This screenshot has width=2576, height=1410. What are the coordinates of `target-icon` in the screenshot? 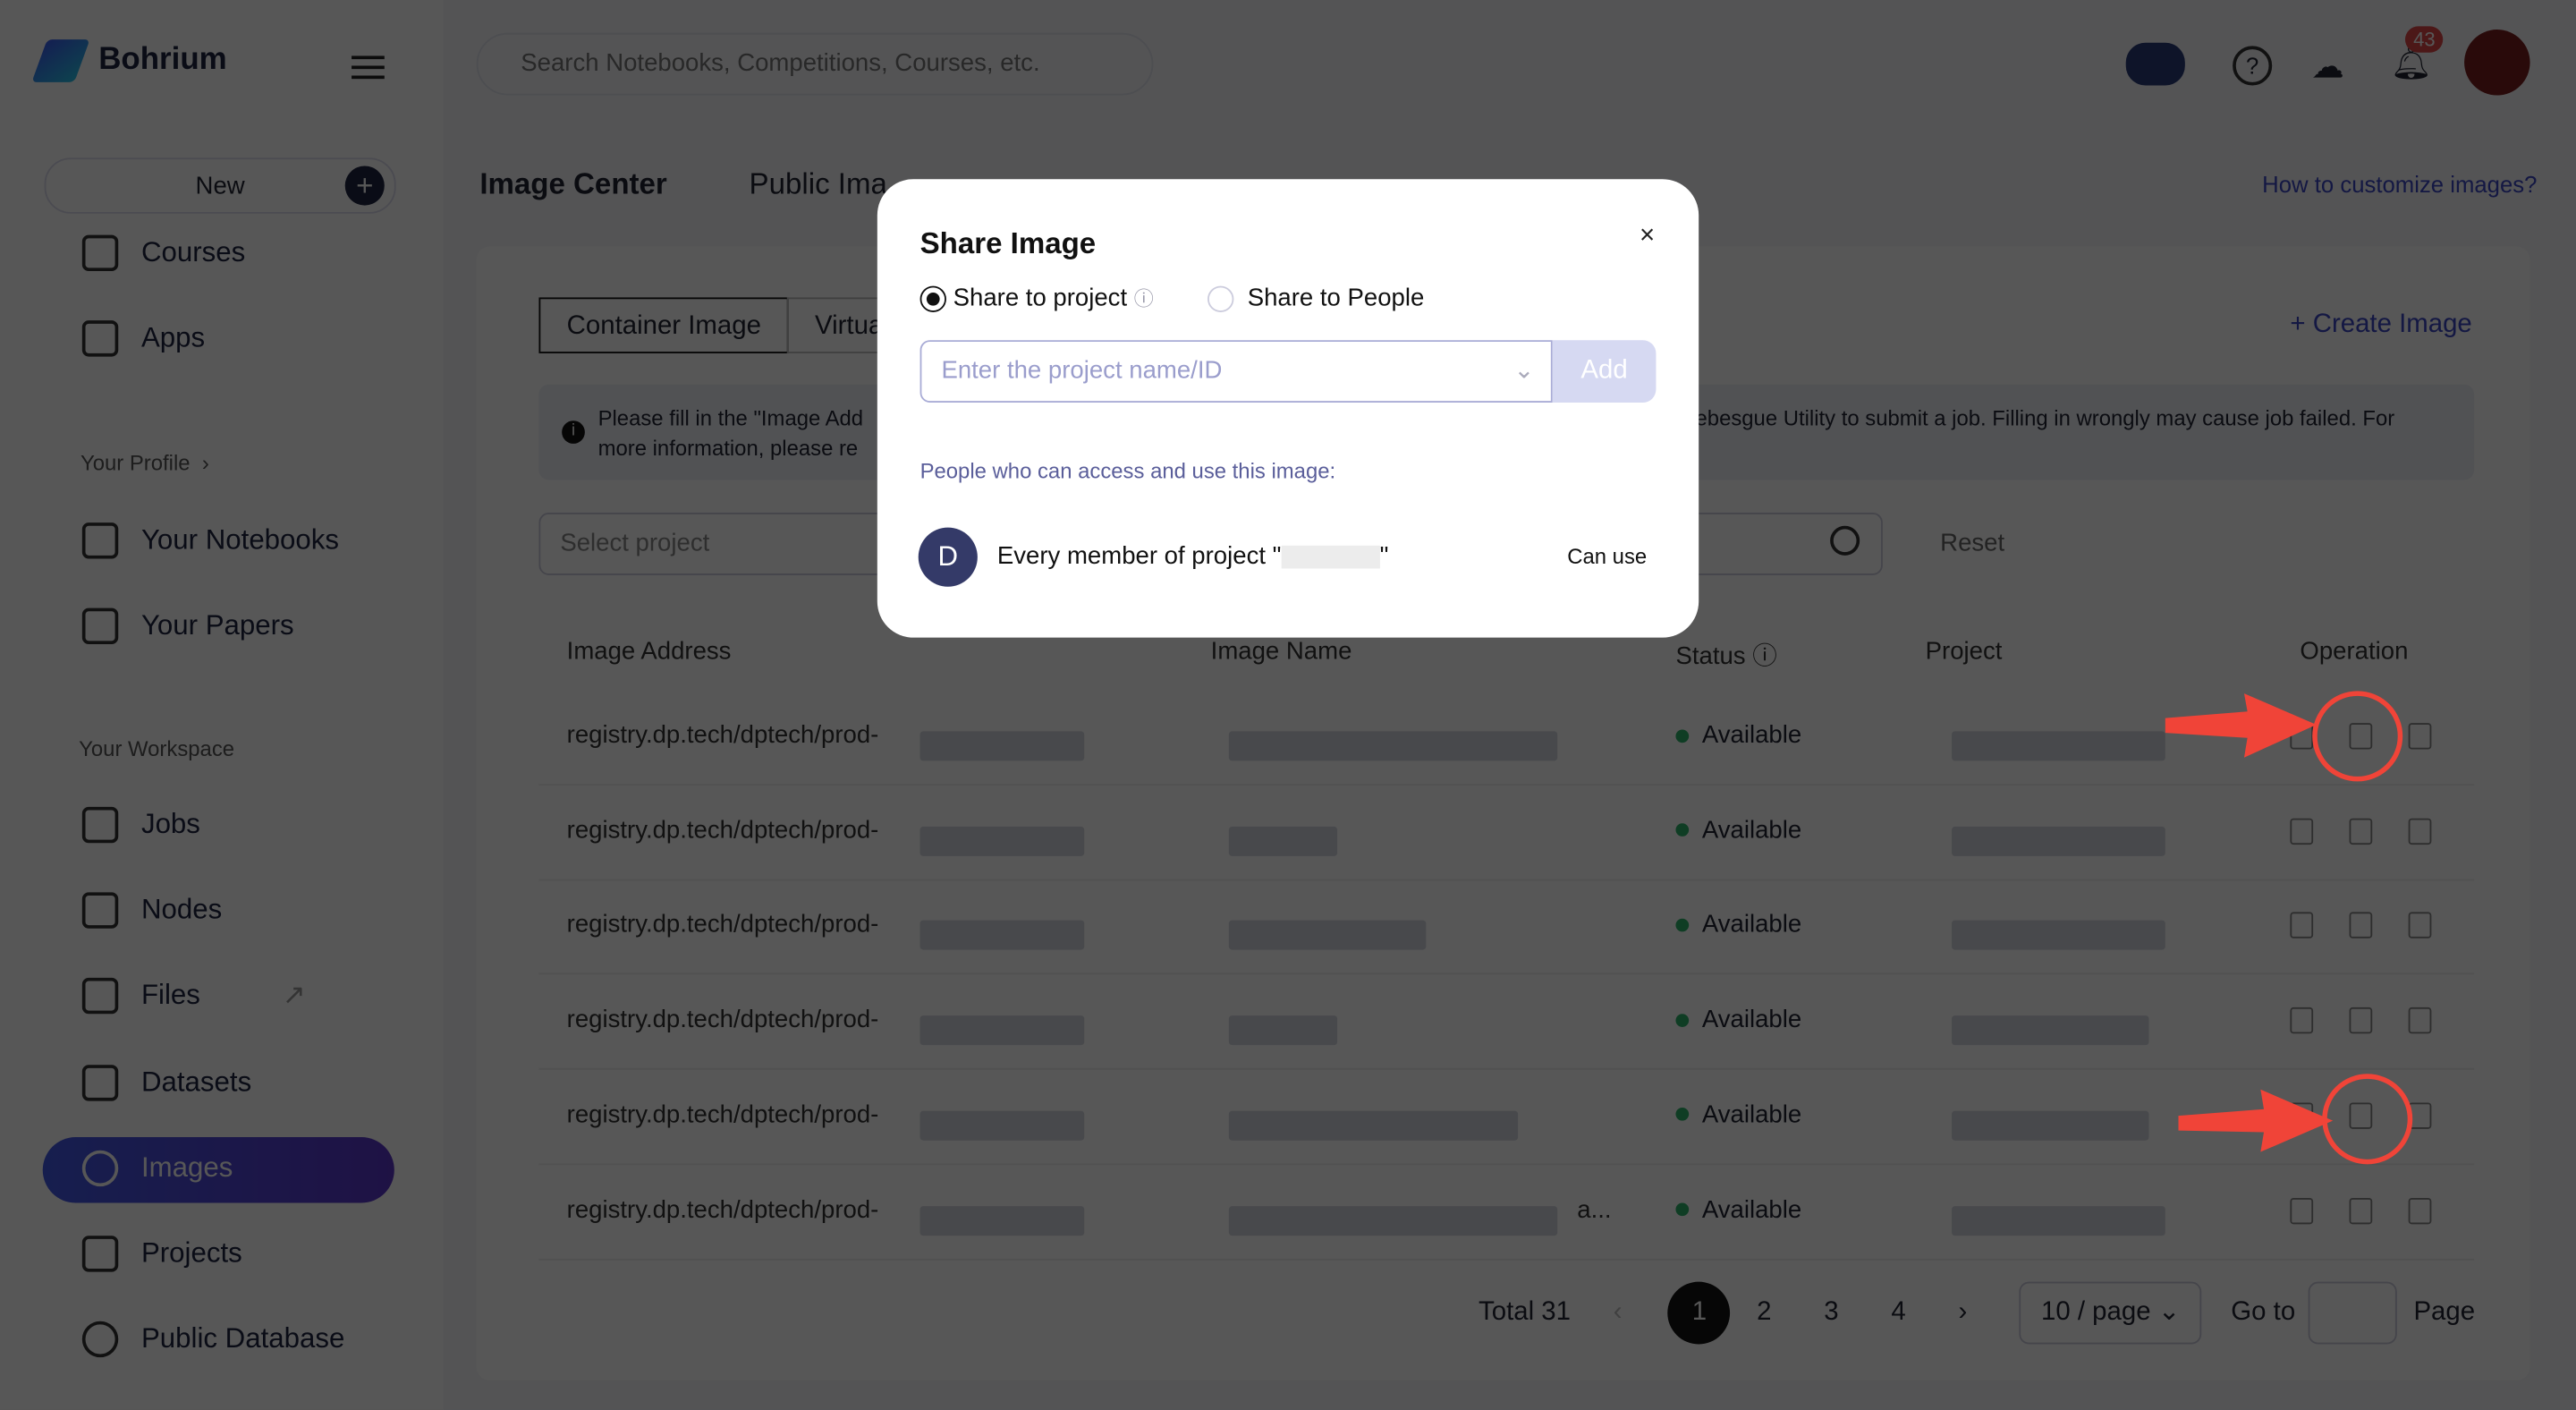 It's located at (100, 1339).